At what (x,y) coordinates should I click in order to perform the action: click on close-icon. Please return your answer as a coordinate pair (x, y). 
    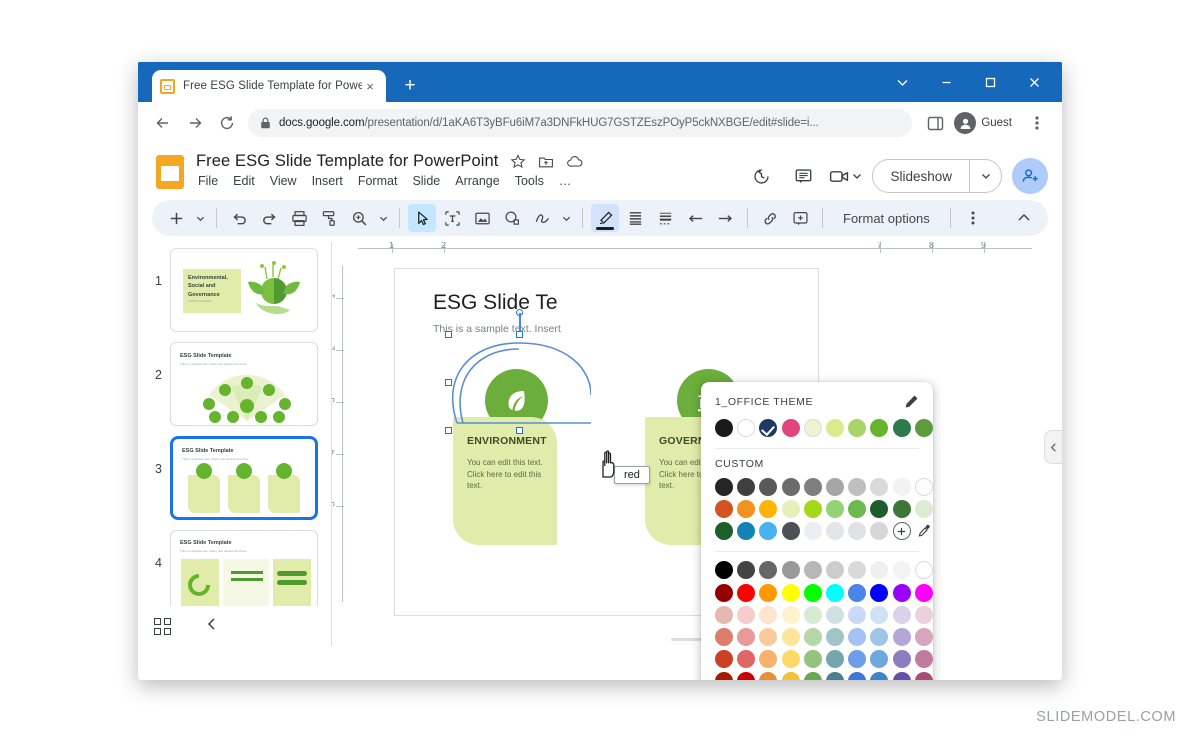
    Looking at the image, I should click on (1034, 82).